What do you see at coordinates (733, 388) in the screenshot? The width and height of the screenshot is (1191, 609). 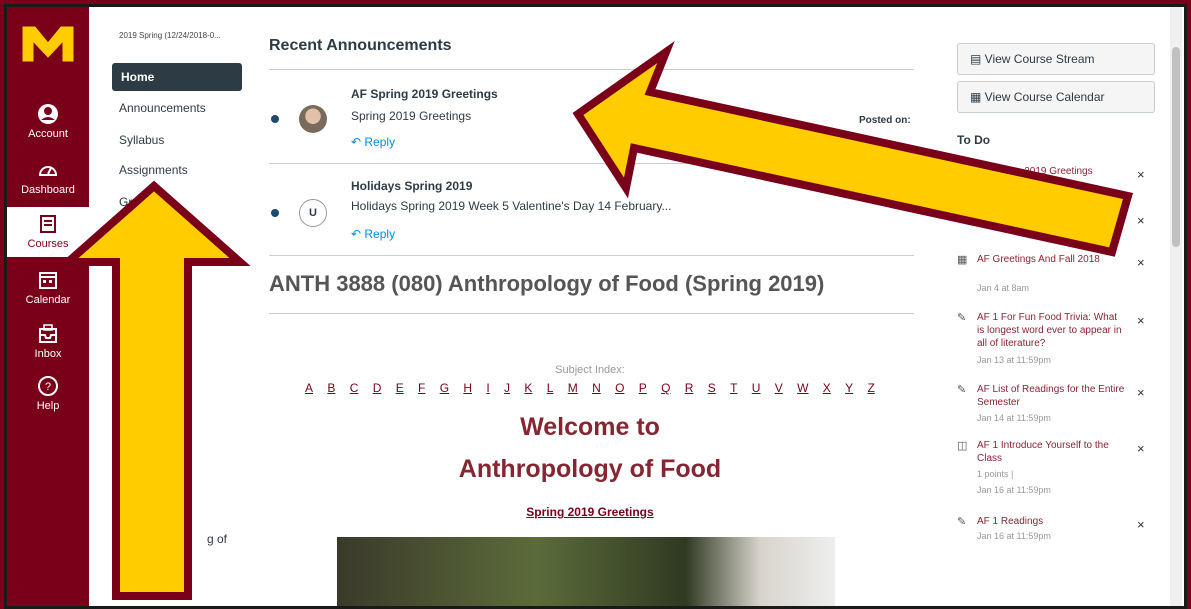 I see `subject-letter-link: T` at bounding box center [733, 388].